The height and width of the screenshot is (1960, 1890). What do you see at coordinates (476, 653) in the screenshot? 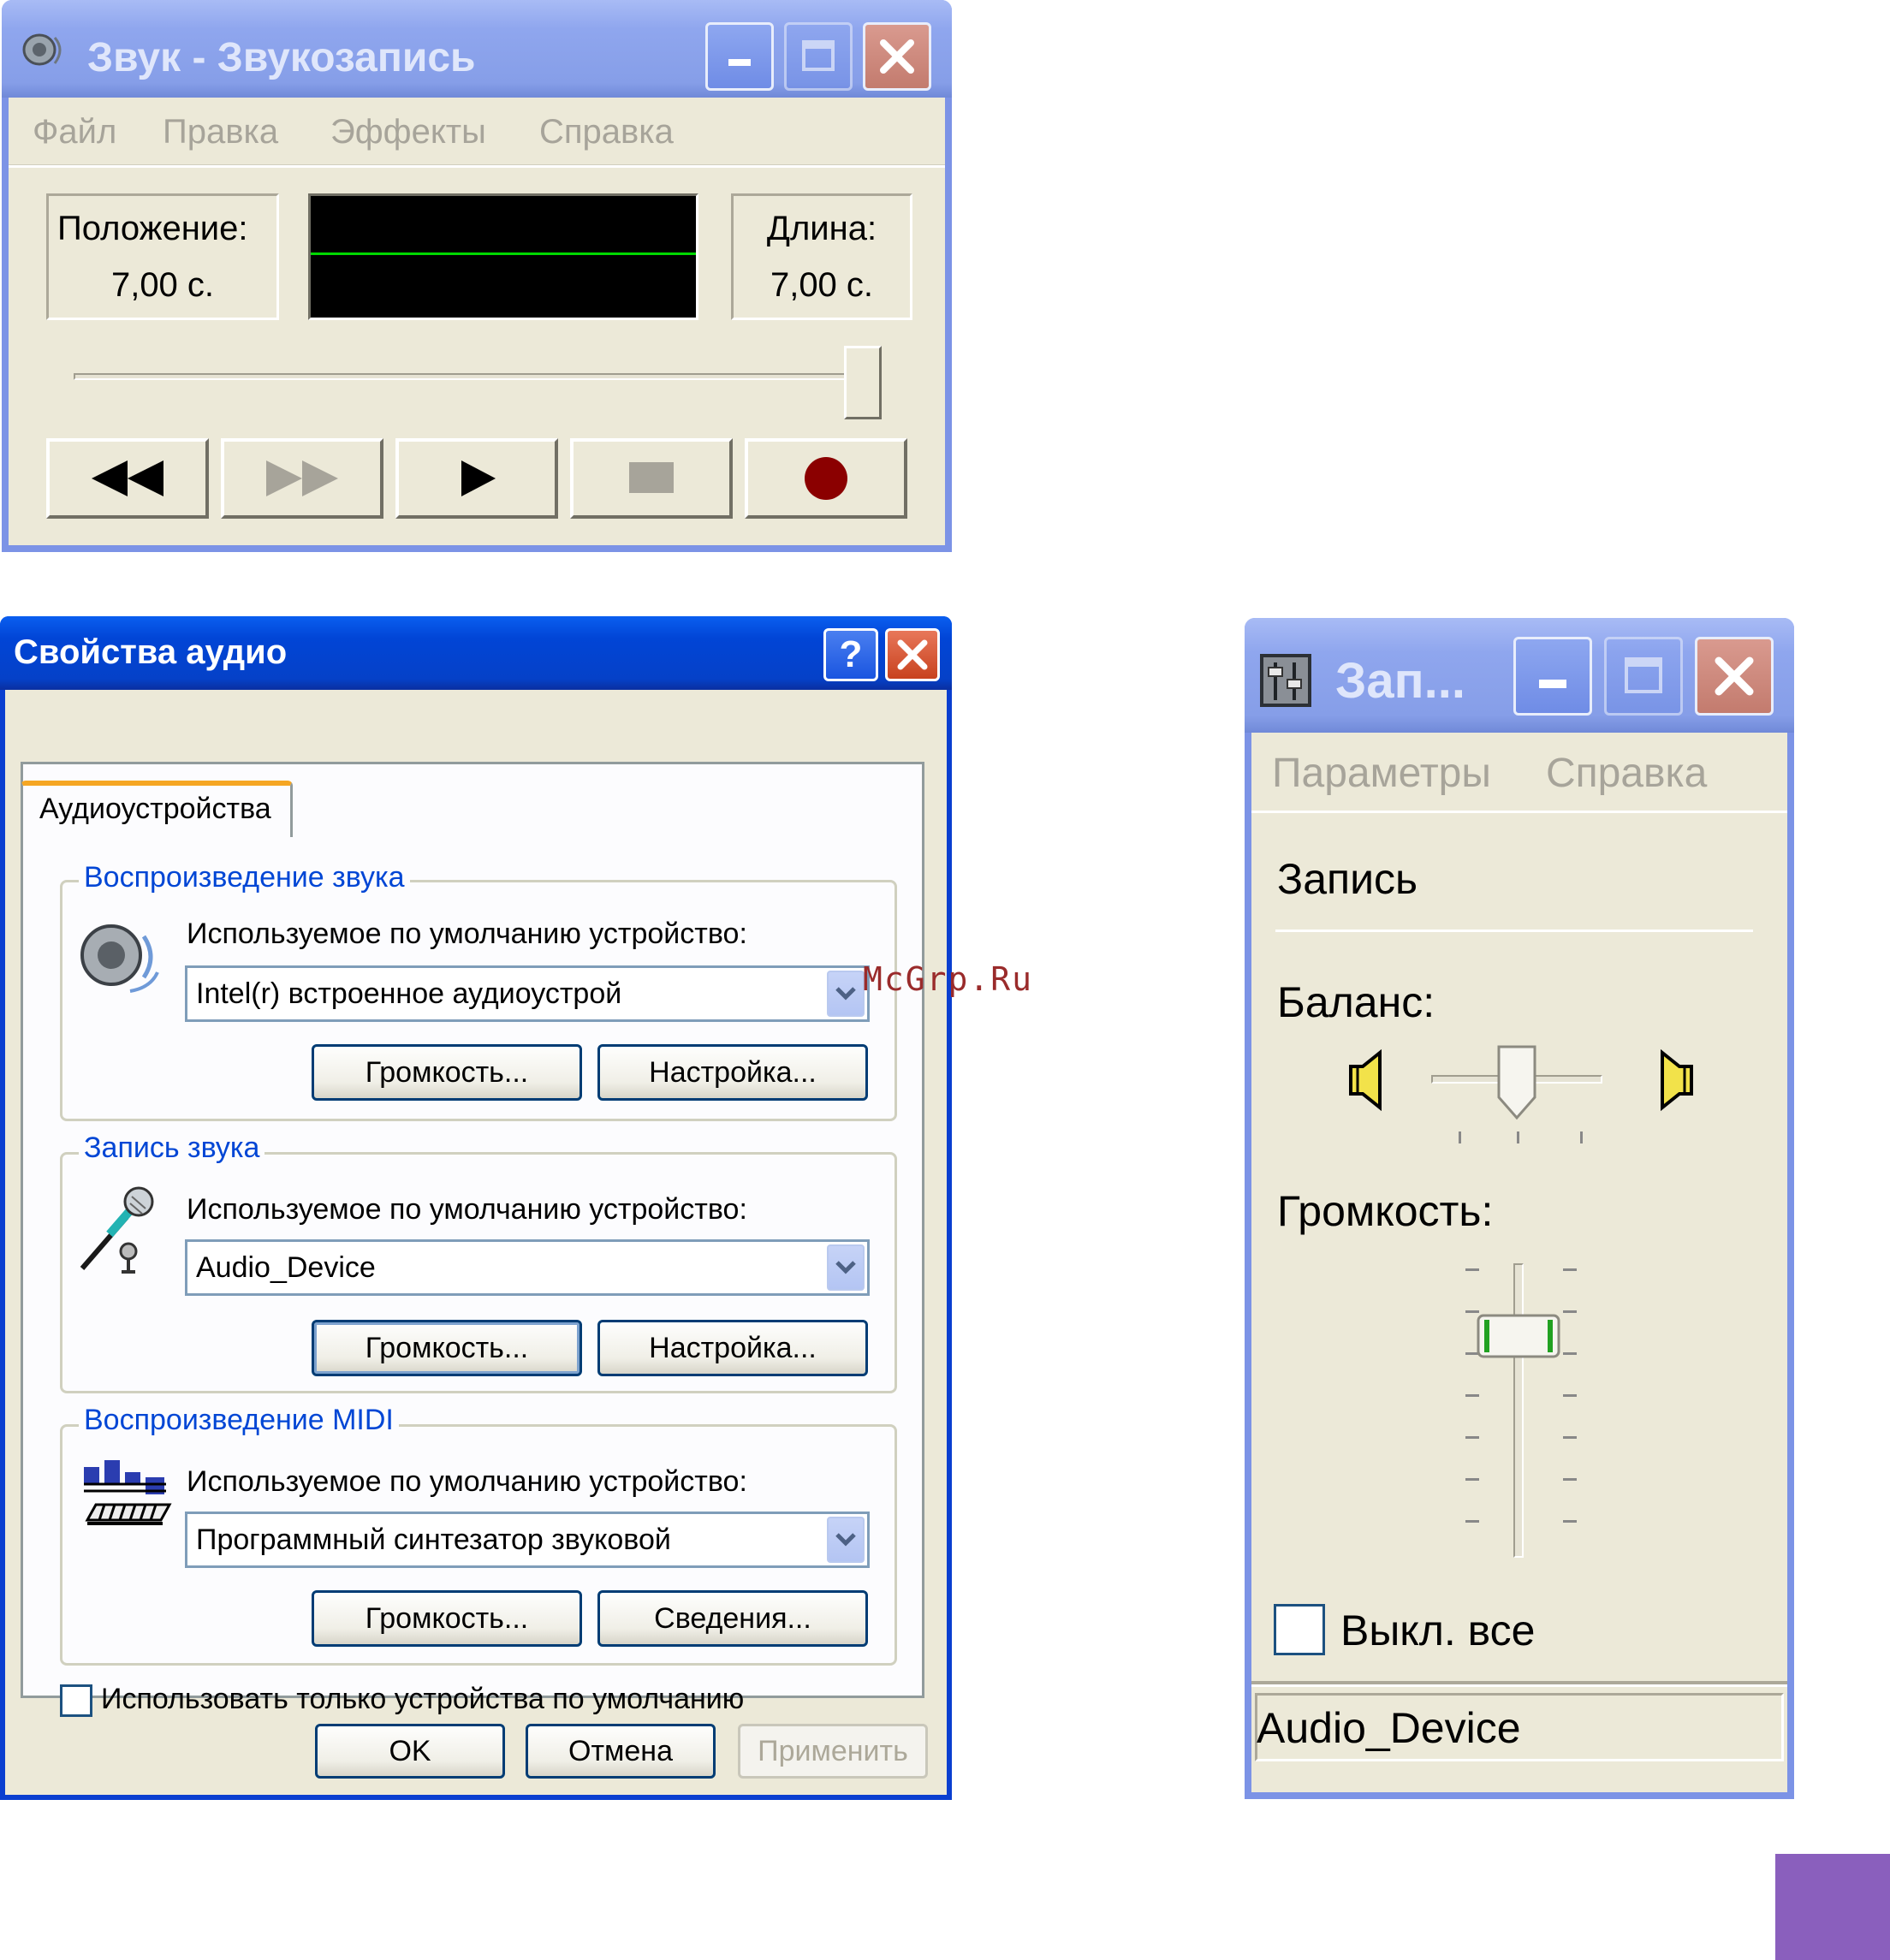
I see `audio-properties-titlebar: Свойства аудио ?` at bounding box center [476, 653].